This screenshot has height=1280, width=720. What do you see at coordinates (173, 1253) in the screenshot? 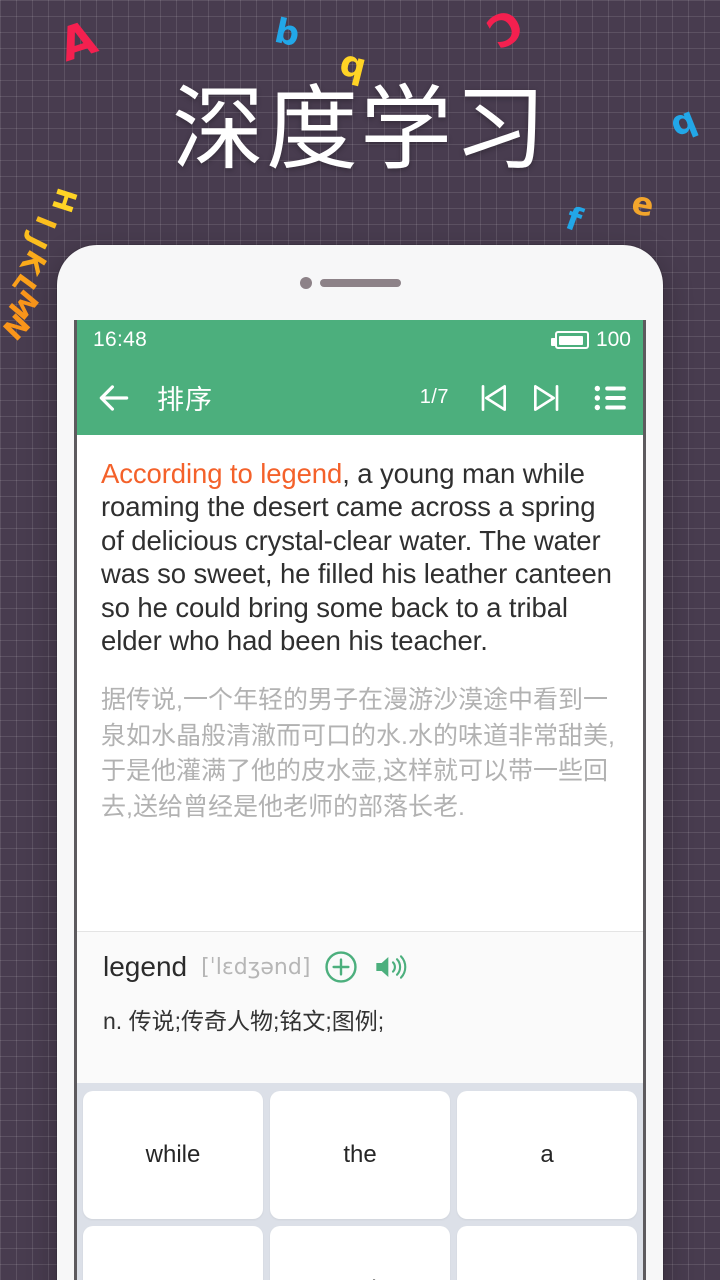
I see `word-tile: young` at bounding box center [173, 1253].